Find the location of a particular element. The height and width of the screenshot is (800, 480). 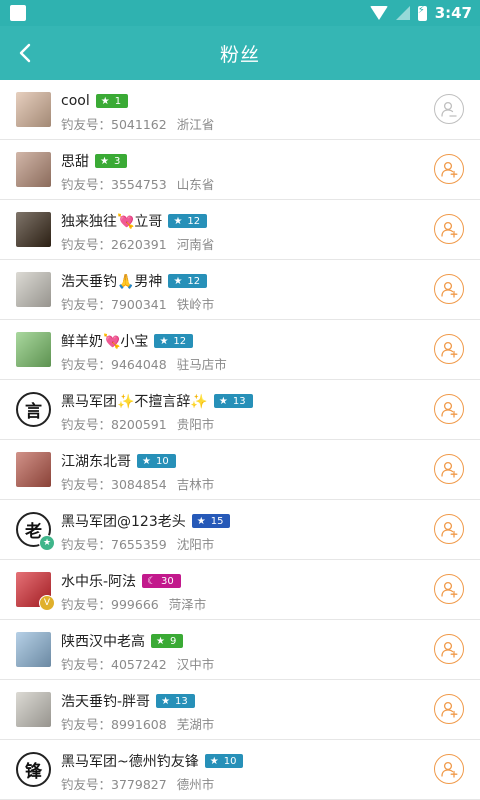

fan-id-value: 9464048 is located at coordinates (139, 364).